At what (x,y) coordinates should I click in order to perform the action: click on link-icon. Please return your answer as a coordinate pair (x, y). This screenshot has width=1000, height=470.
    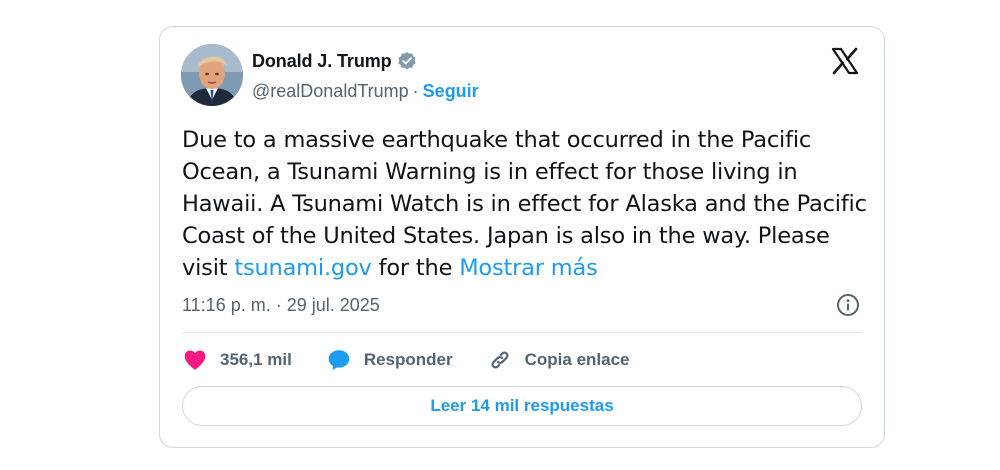
    Looking at the image, I should click on (500, 360).